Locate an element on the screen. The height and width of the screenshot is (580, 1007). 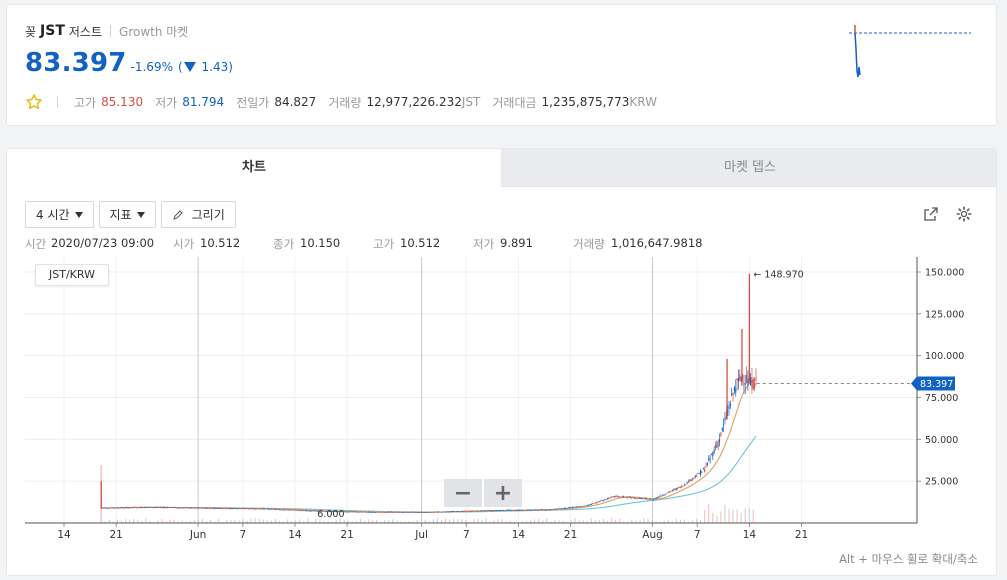
star-icon is located at coordinates (34, 102).